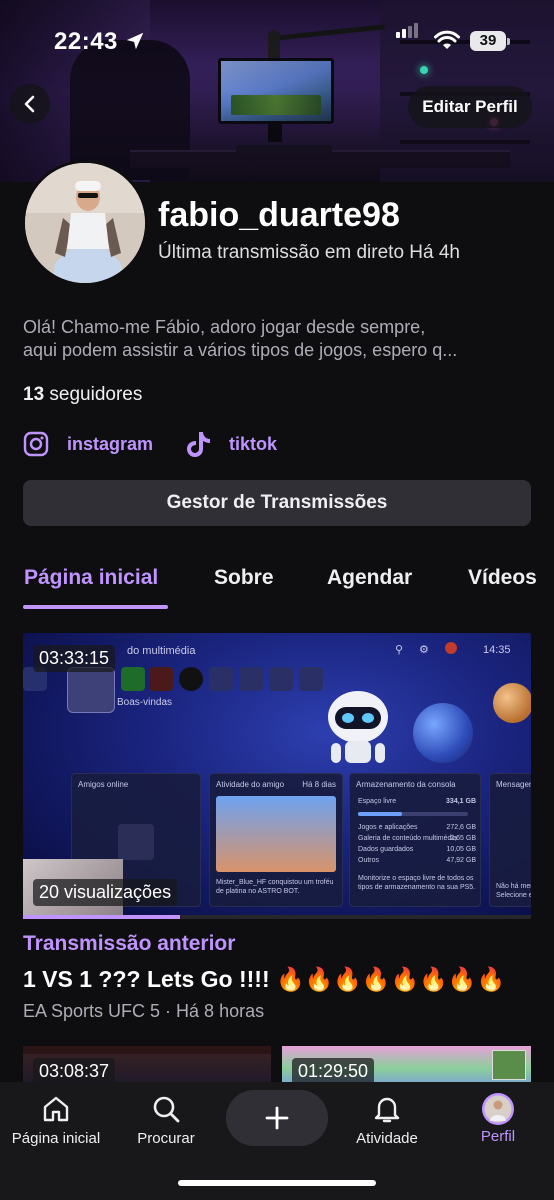  I want to click on watch-progress-fill, so click(102, 917).